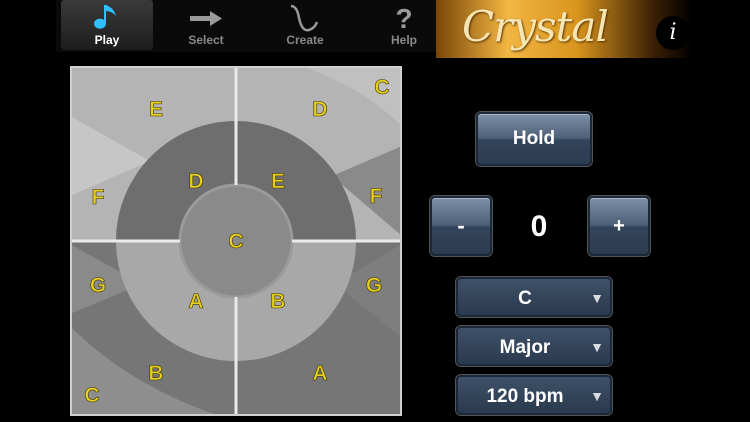 This screenshot has width=750, height=422. What do you see at coordinates (381, 87) in the screenshot?
I see `label-outer-c-top: C` at bounding box center [381, 87].